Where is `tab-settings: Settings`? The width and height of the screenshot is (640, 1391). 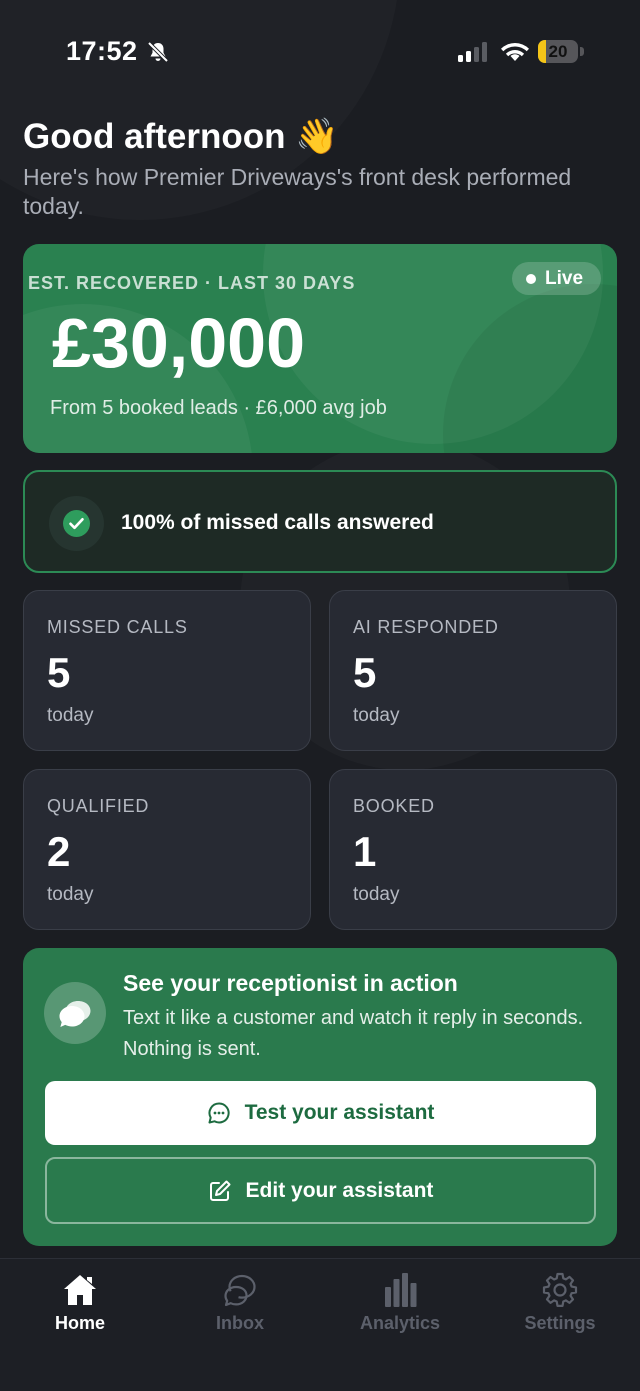 tab-settings: Settings is located at coordinates (560, 1325).